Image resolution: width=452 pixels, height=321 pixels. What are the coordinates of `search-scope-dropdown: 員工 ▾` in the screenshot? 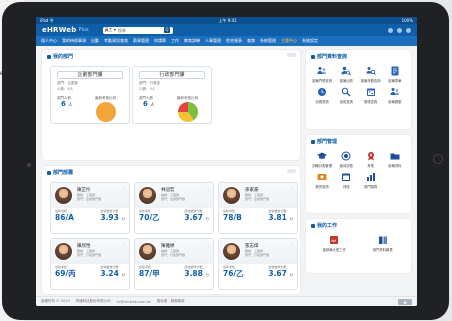 It's located at (110, 30).